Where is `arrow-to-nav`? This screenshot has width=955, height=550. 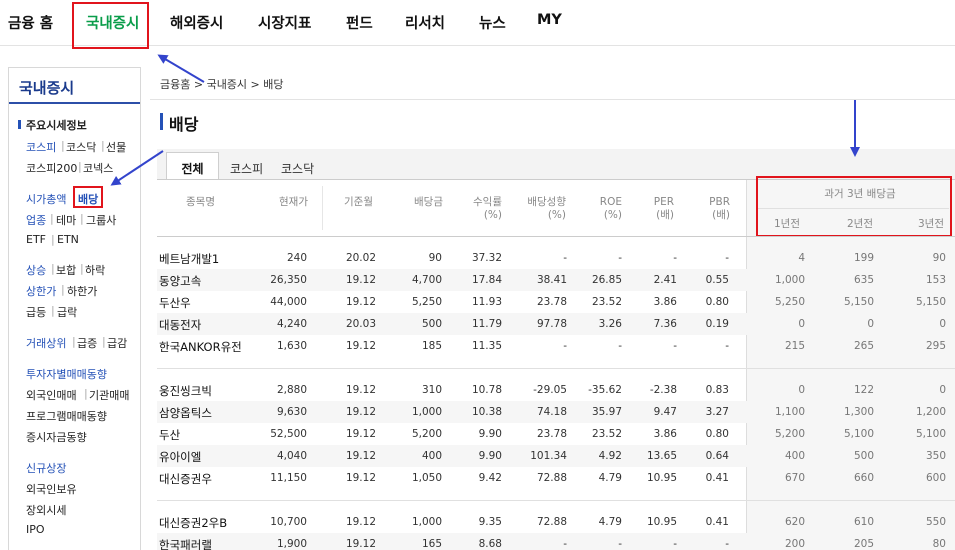 arrow-to-nav is located at coordinates (181, 68).